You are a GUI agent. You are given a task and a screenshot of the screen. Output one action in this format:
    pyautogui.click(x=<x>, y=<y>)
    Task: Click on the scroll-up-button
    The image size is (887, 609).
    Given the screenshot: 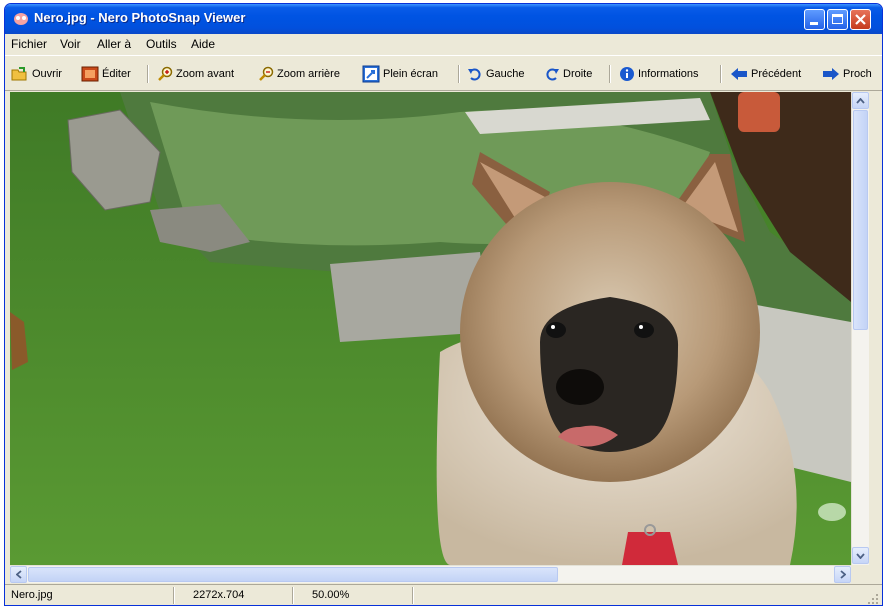 What is the action you would take?
    pyautogui.click(x=860, y=100)
    